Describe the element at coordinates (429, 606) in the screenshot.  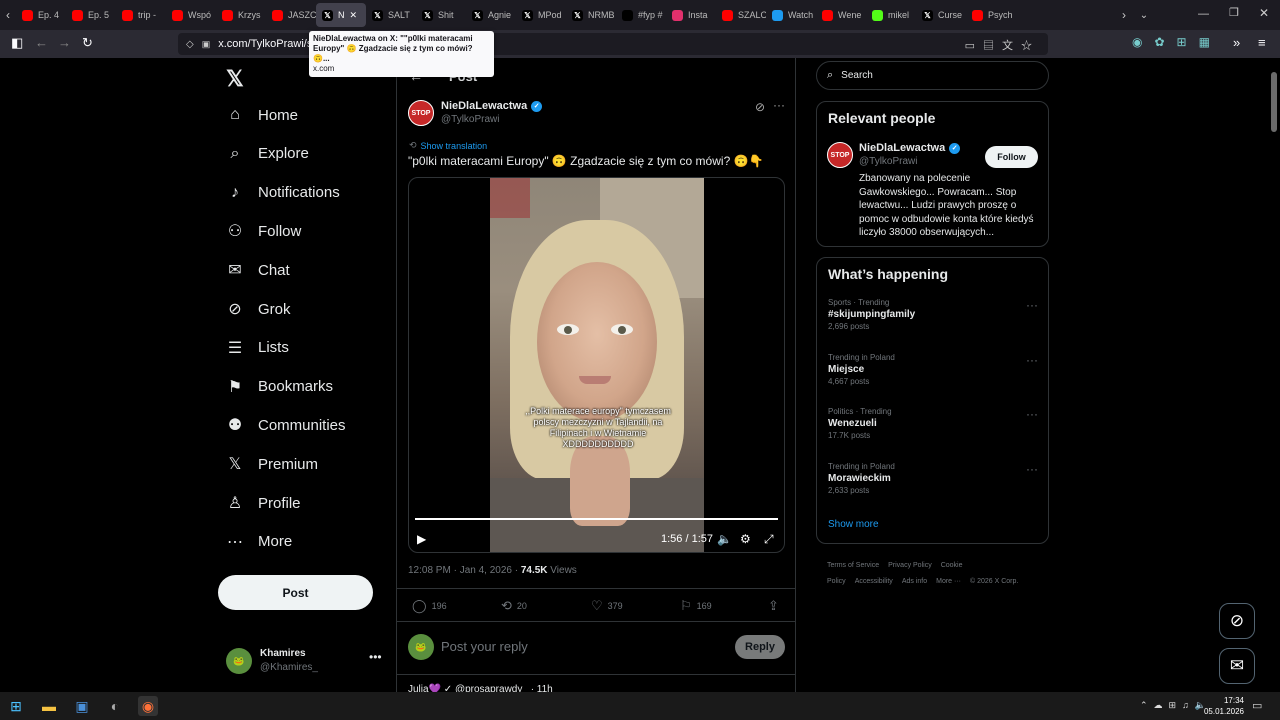
I see `reply-action: ◯ 196` at that location.